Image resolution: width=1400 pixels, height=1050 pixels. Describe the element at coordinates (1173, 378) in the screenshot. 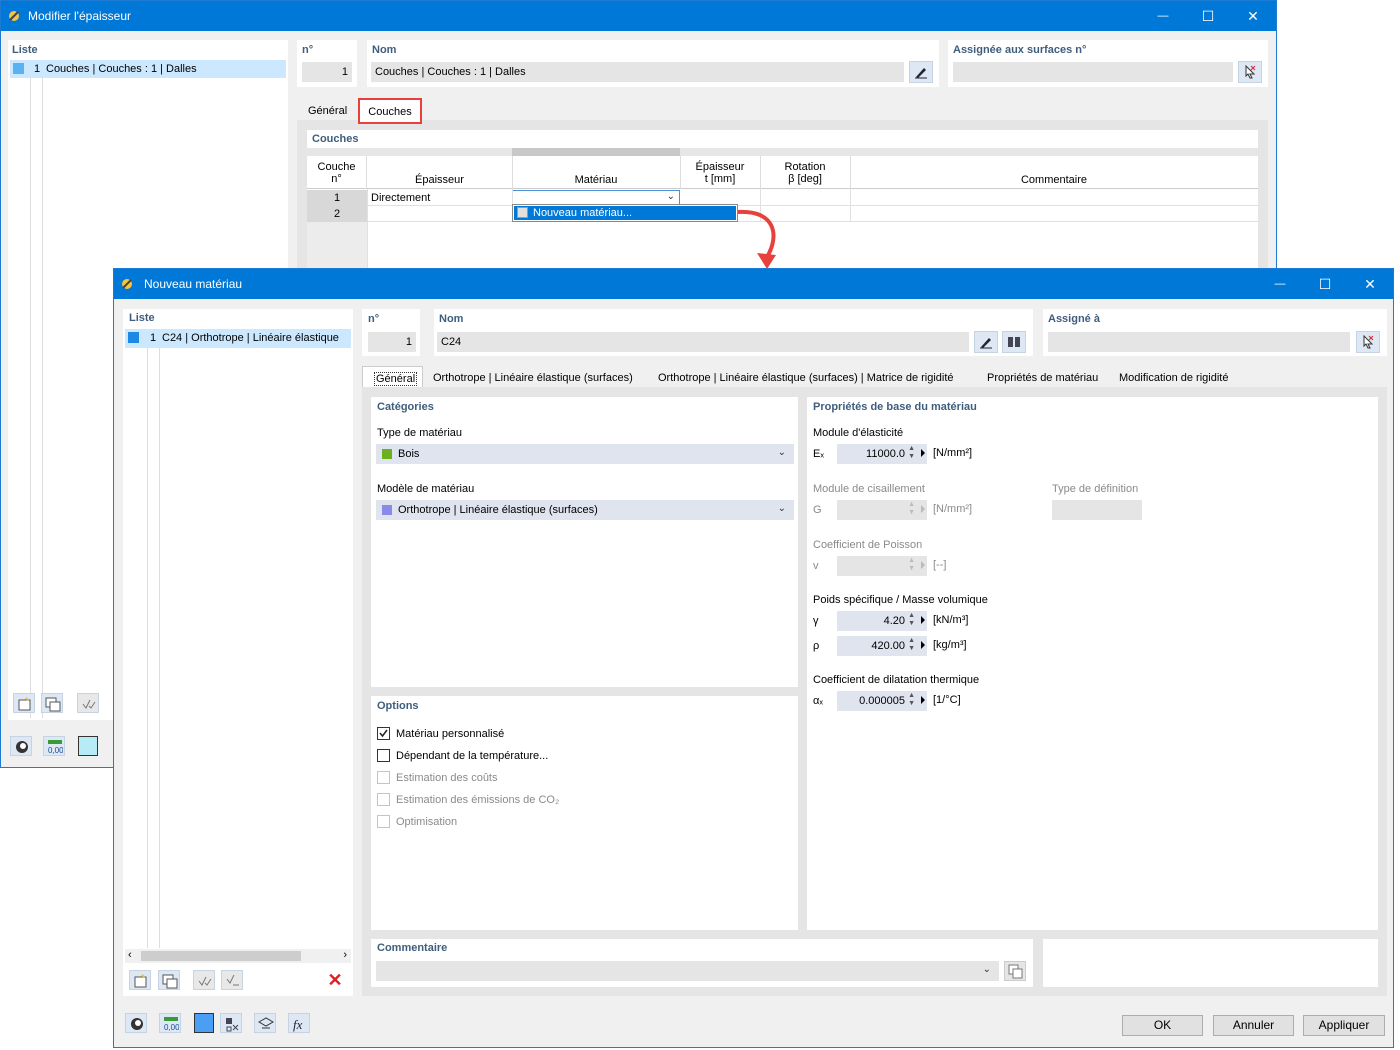

I see `tab-stiffness-modification: Modification de rigidité` at that location.